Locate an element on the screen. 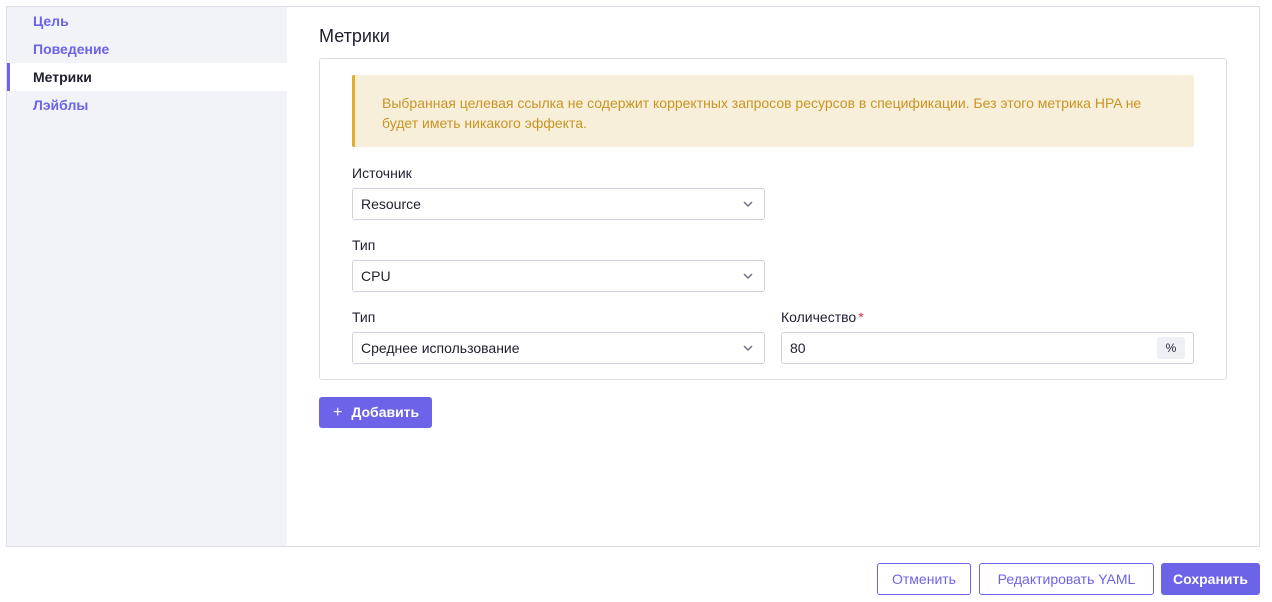 This screenshot has width=1272, height=602. sidebar-item-labels: Лэйблы is located at coordinates (147, 105).